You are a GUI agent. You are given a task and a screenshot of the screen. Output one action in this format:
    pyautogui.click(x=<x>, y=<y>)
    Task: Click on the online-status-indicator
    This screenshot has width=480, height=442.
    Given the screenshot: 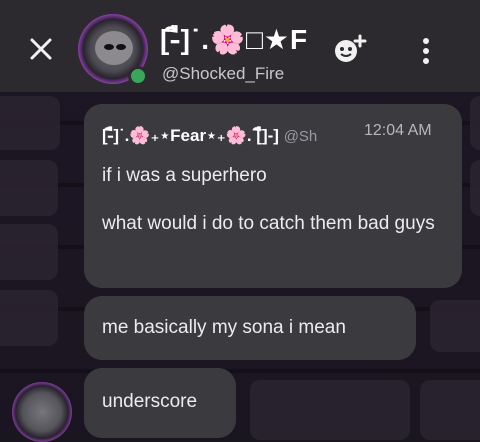 What is the action you would take?
    pyautogui.click(x=138, y=76)
    